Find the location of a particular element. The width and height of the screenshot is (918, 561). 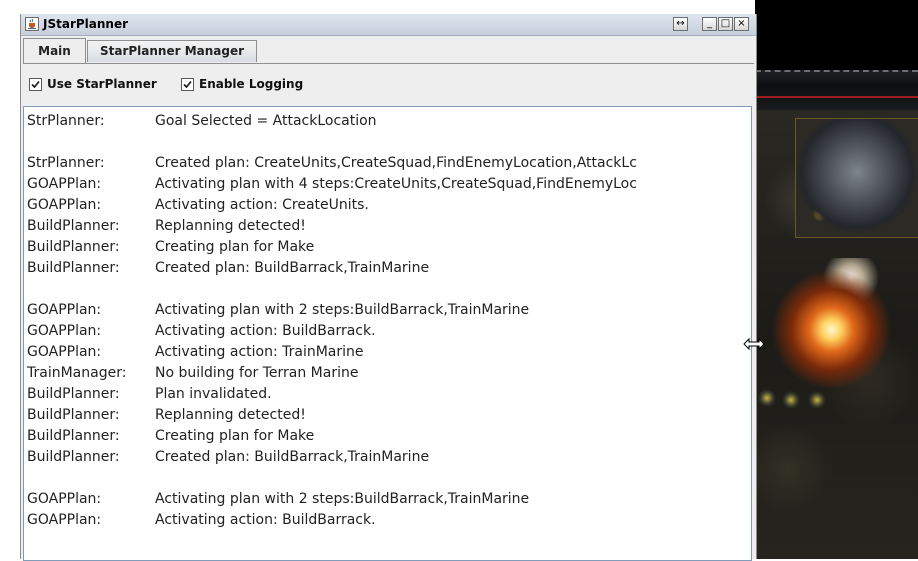

use-starplanner-label: Use StarPlanner is located at coordinates (102, 84).